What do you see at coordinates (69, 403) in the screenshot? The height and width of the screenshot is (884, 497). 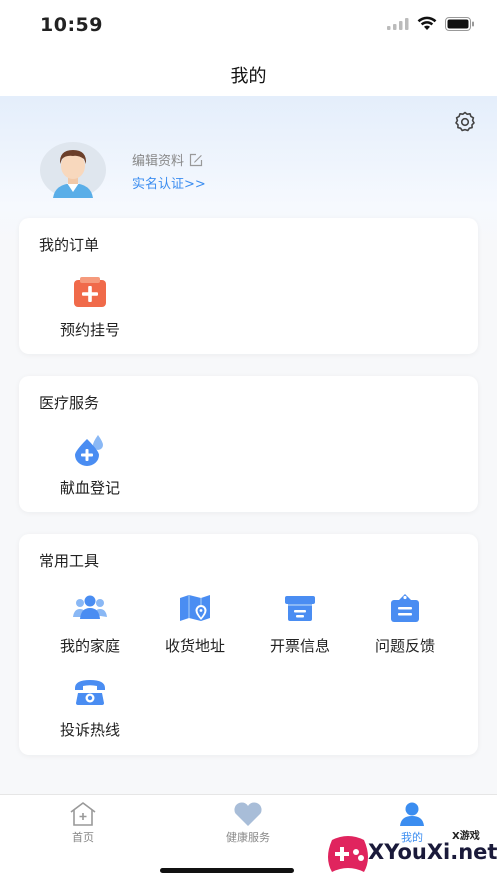 I see `medical-card-title: 医疗服务` at bounding box center [69, 403].